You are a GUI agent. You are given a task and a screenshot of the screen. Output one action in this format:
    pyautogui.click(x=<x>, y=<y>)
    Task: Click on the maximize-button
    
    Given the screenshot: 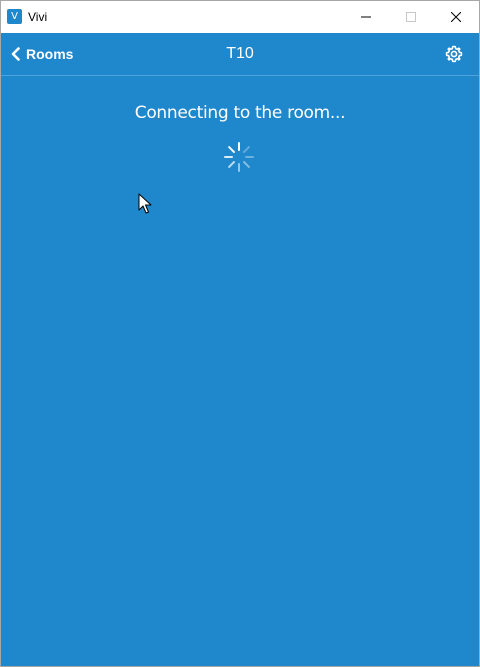 What is the action you would take?
    pyautogui.click(x=411, y=17)
    